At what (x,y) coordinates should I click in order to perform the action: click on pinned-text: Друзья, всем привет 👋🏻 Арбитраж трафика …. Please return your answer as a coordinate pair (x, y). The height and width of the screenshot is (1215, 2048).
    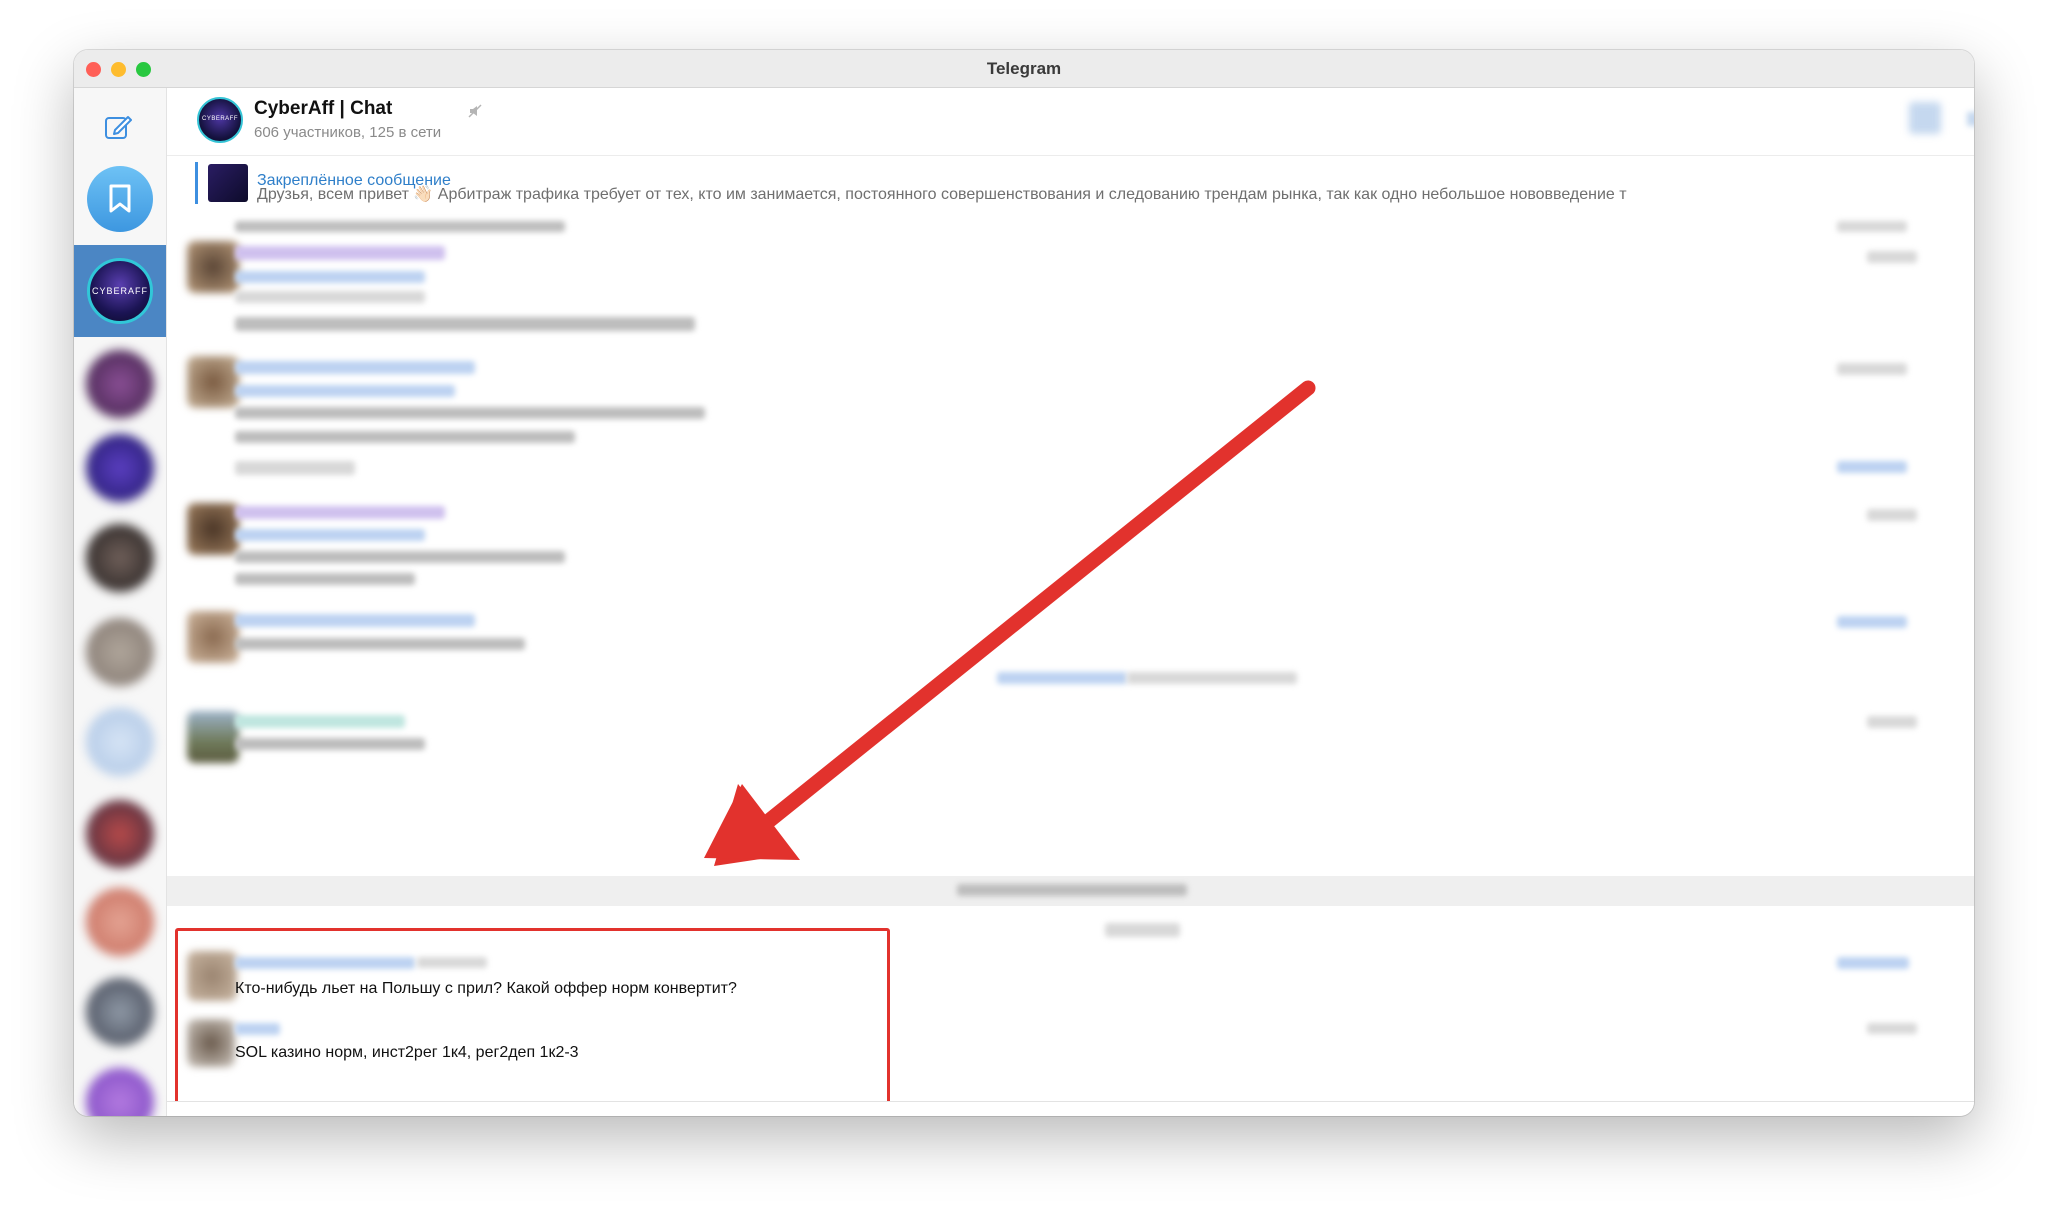
    Looking at the image, I should click on (942, 194).